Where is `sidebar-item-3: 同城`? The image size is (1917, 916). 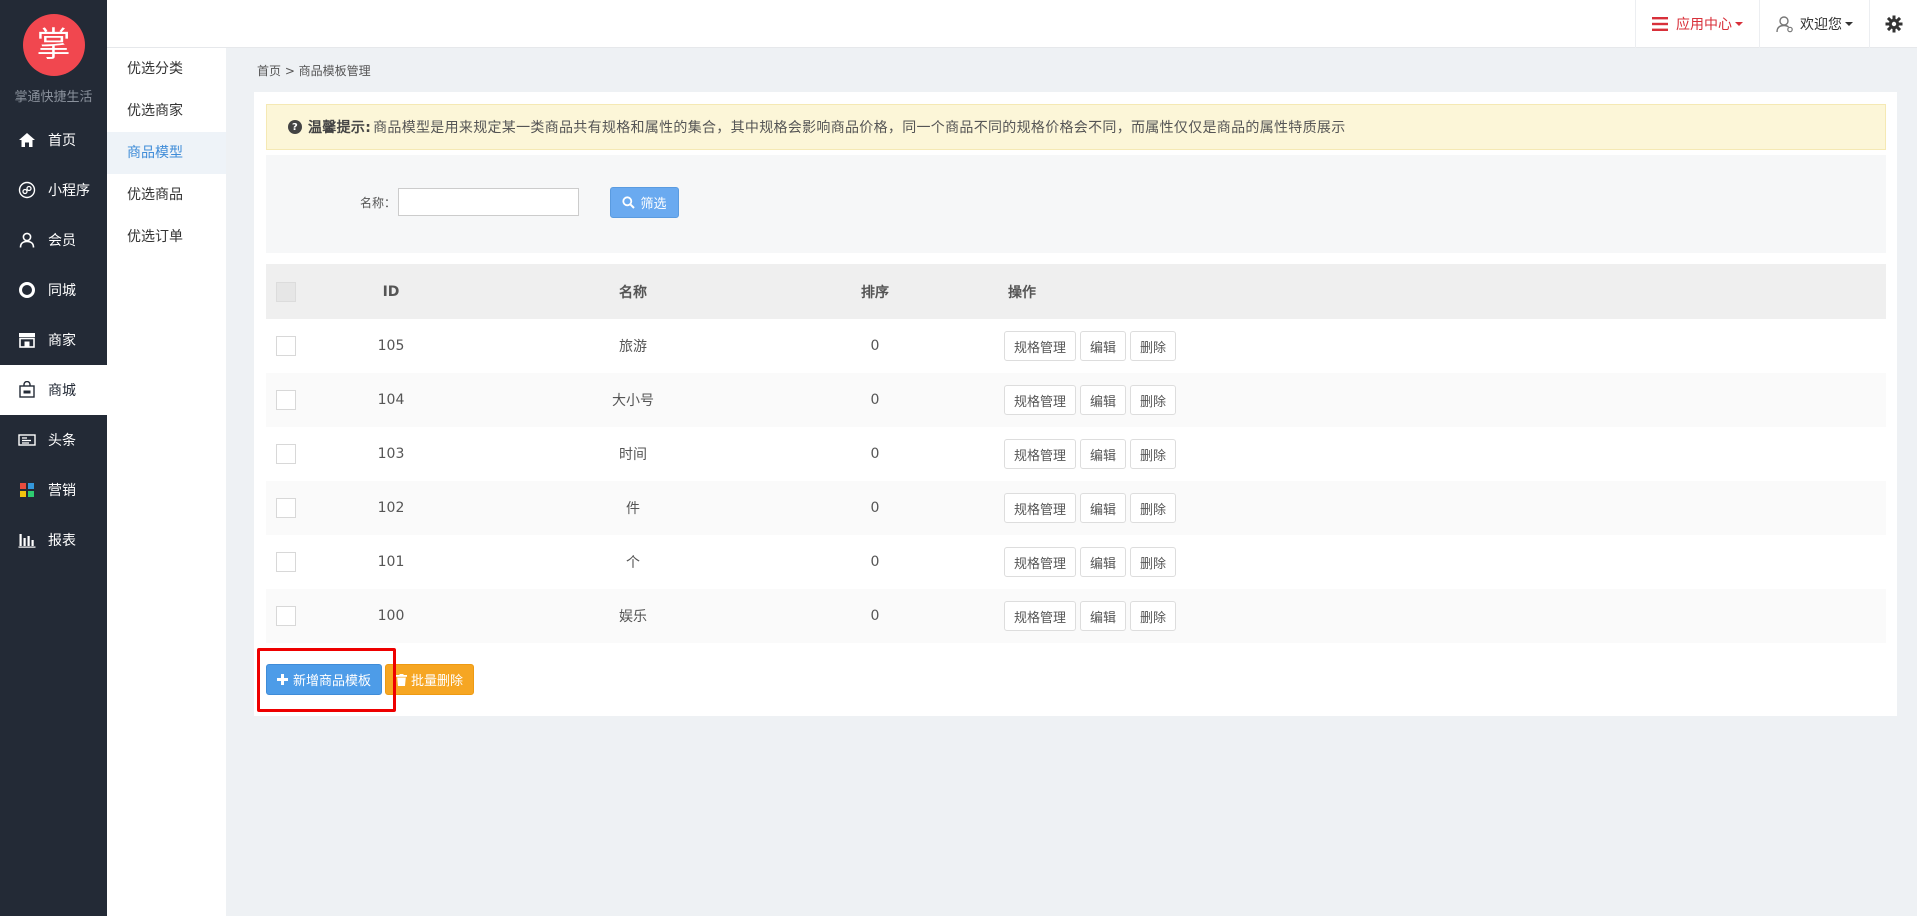
sidebar-item-3: 同城 is located at coordinates (53, 290).